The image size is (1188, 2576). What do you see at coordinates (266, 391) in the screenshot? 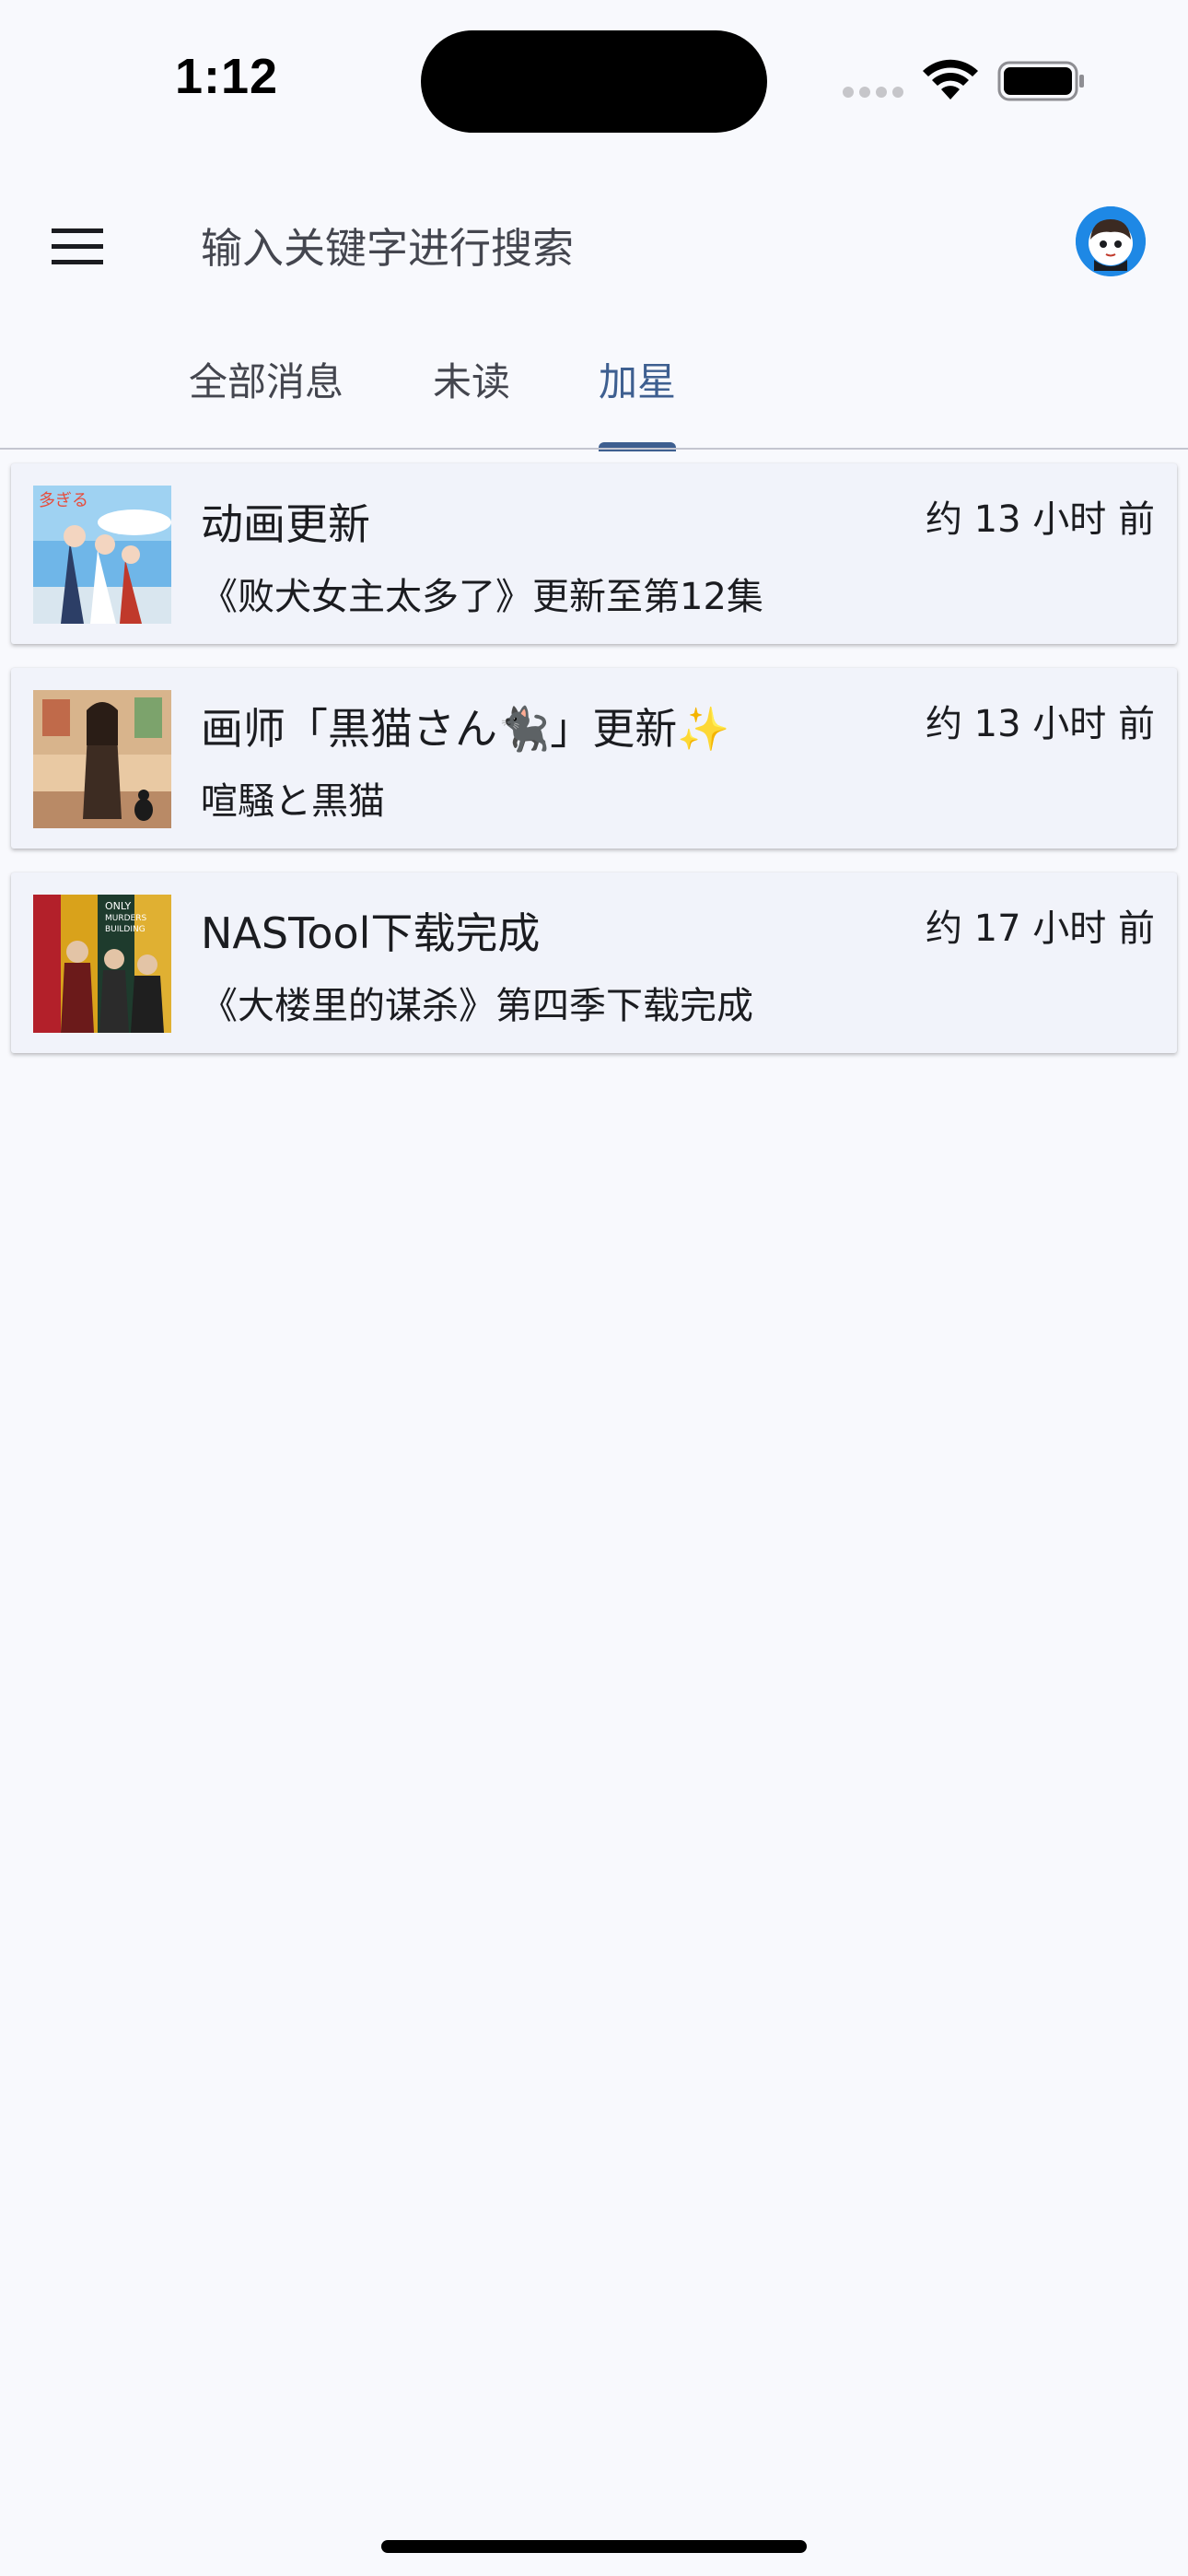
I see `tab-all-messages: 全部消息` at bounding box center [266, 391].